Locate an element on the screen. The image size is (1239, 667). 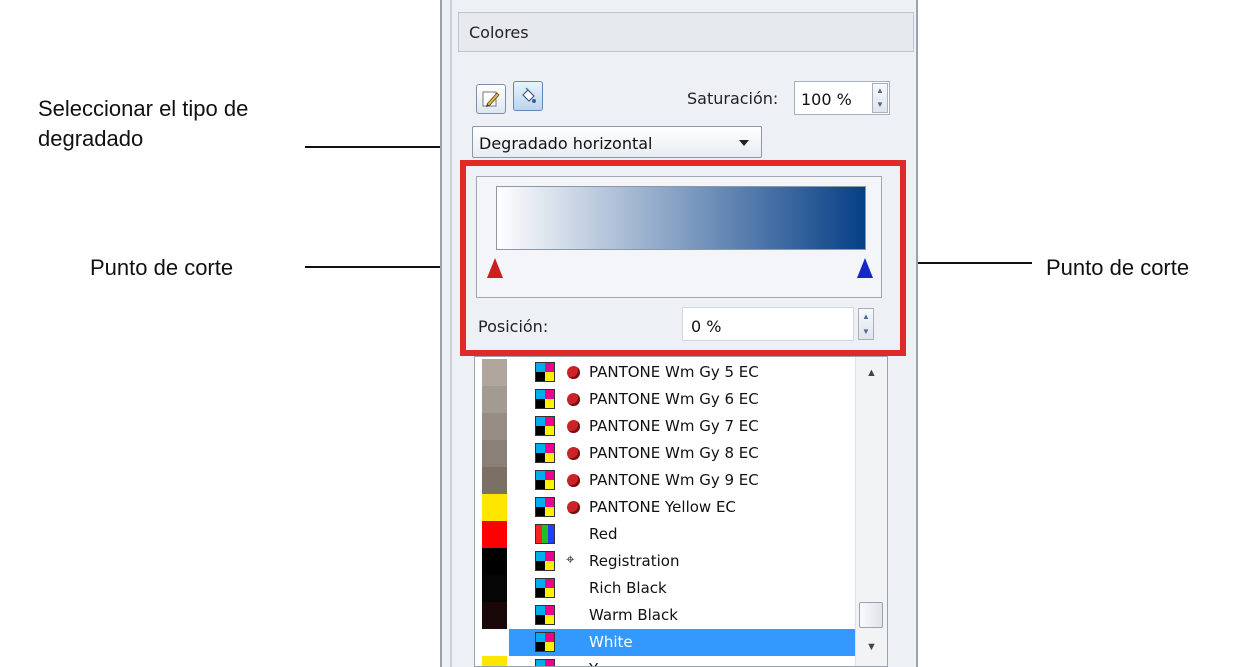
swatch-name: PANTONE Wm Gy 6 EC is located at coordinates (674, 399).